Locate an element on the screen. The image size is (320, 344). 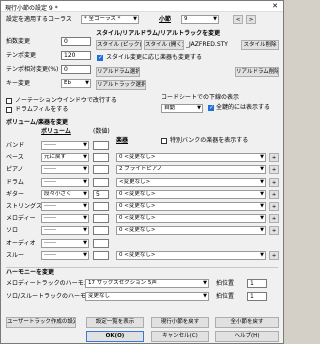
title-bar: 現行小節の設定 9 * ✕ is located at coordinates (142, 6).